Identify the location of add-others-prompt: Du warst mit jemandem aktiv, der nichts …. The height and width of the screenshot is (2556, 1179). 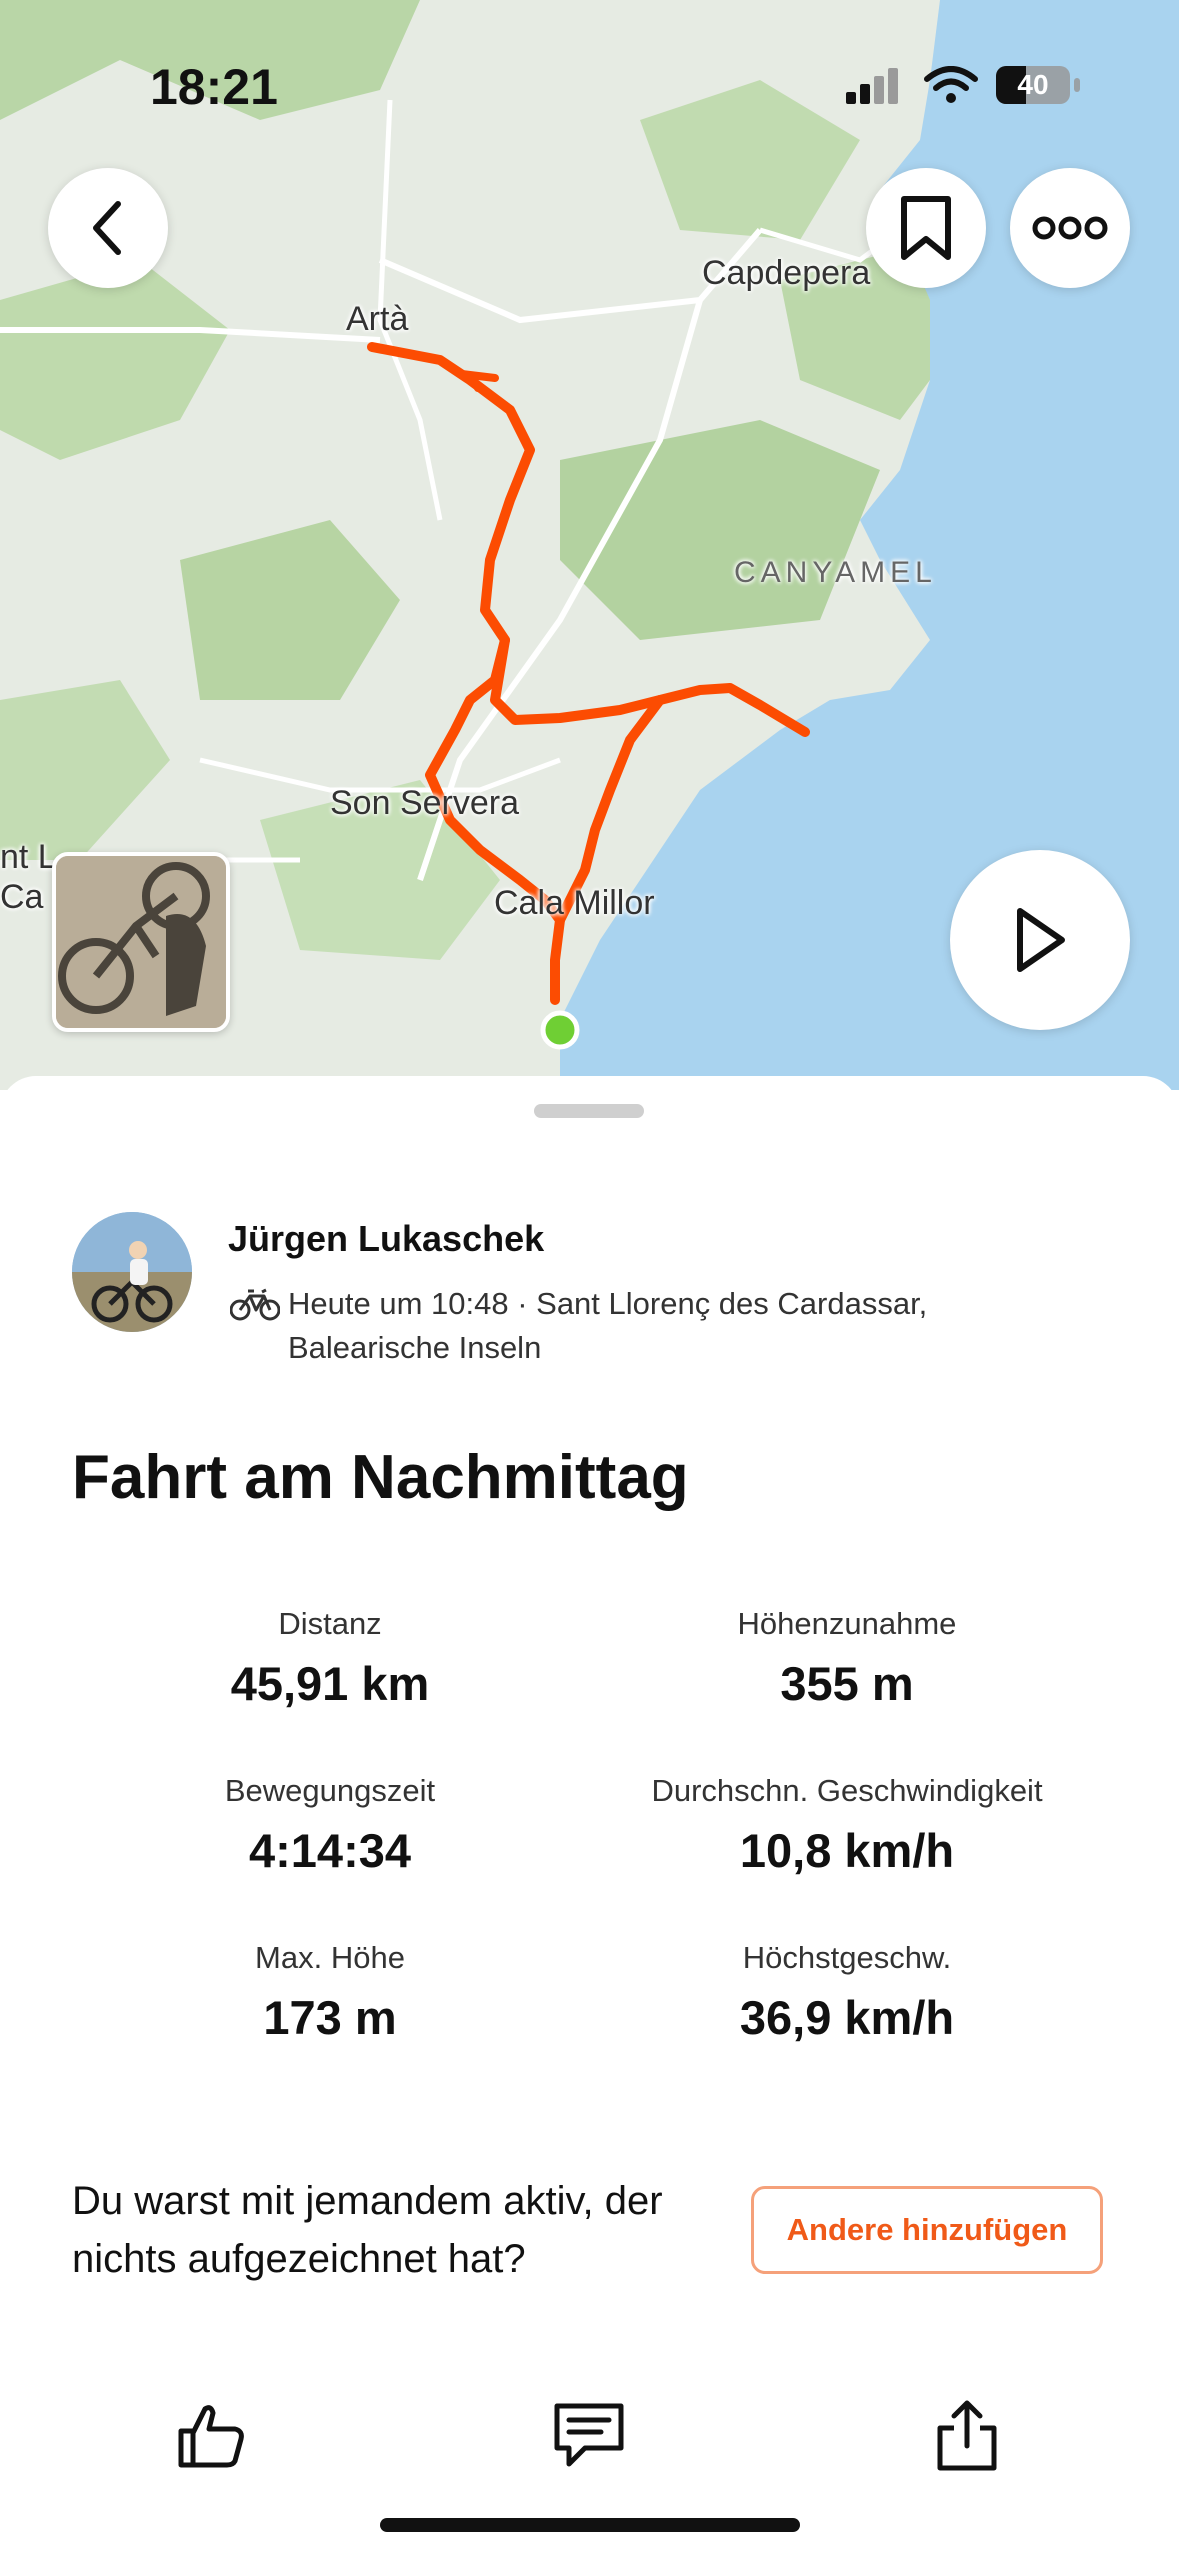
(367, 2230).